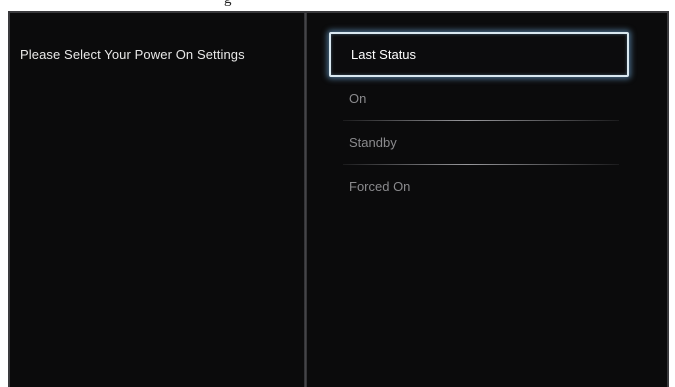 The image size is (675, 387). What do you see at coordinates (373, 142) in the screenshot?
I see `option-label: Standby` at bounding box center [373, 142].